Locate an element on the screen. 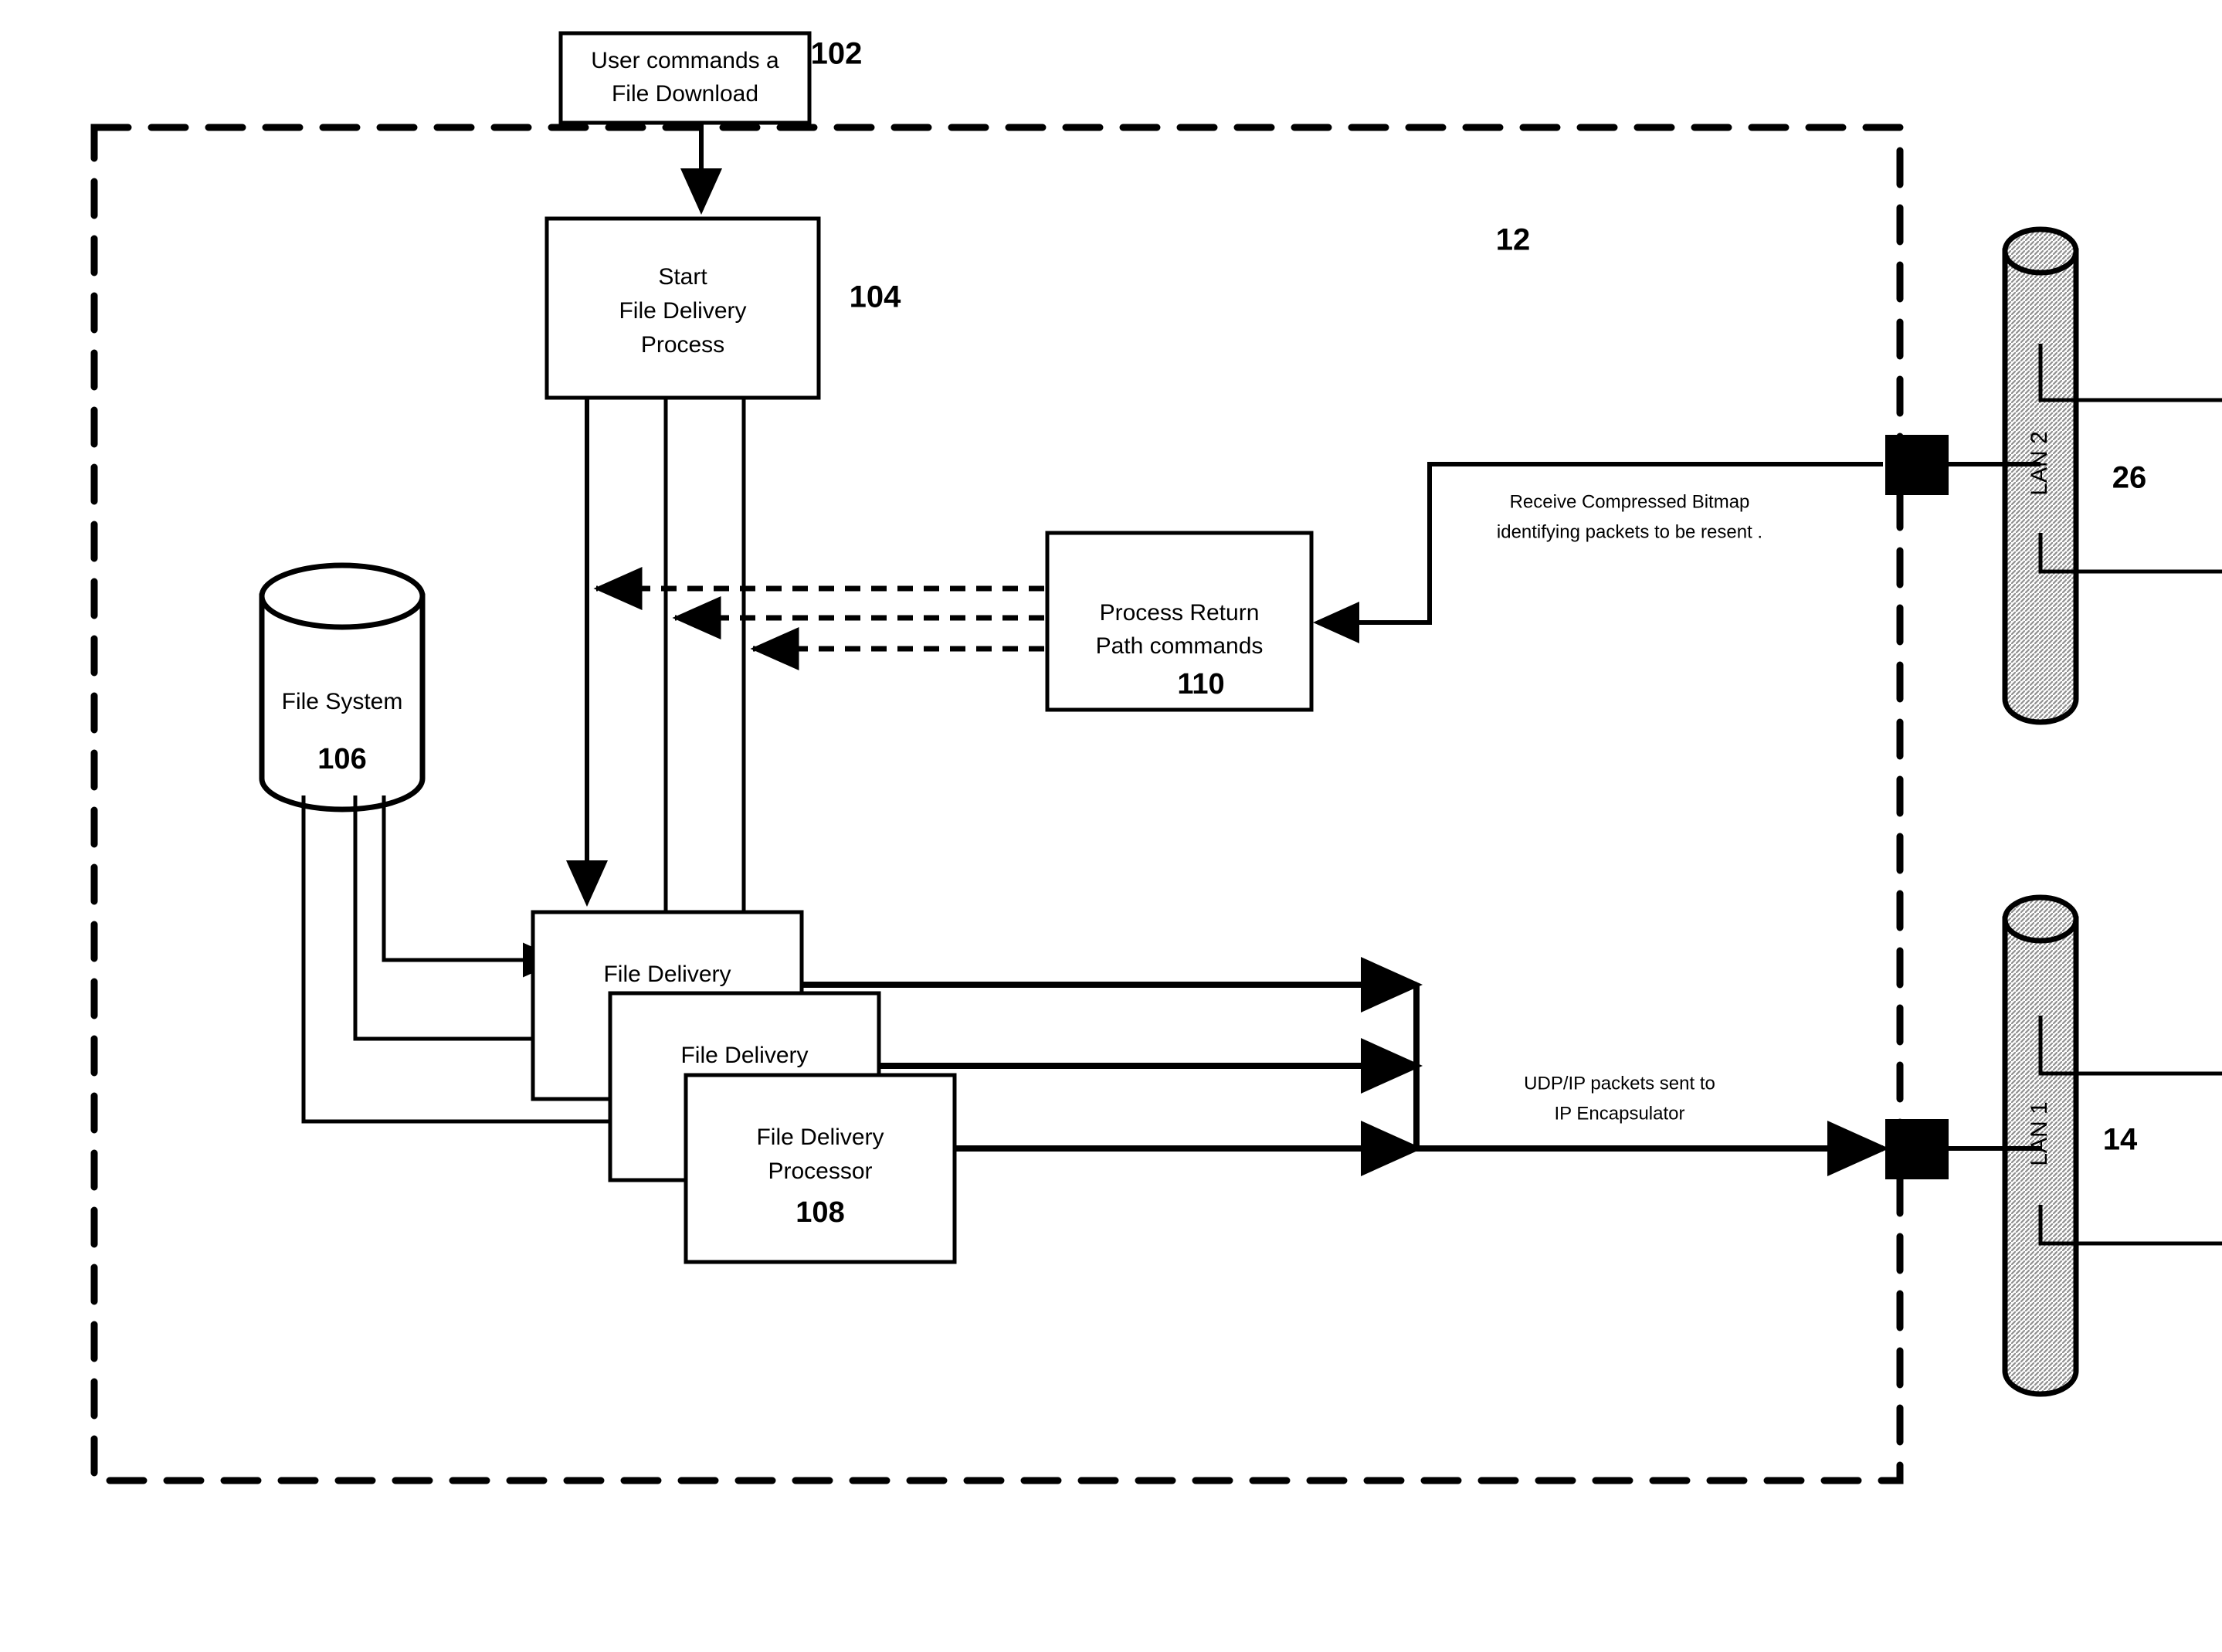  lan1-ref: 14 is located at coordinates (2120, 1140).